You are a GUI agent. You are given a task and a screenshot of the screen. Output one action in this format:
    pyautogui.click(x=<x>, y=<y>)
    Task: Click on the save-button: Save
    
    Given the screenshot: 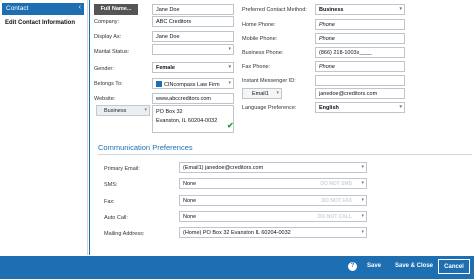 What is the action you would take?
    pyautogui.click(x=374, y=266)
    